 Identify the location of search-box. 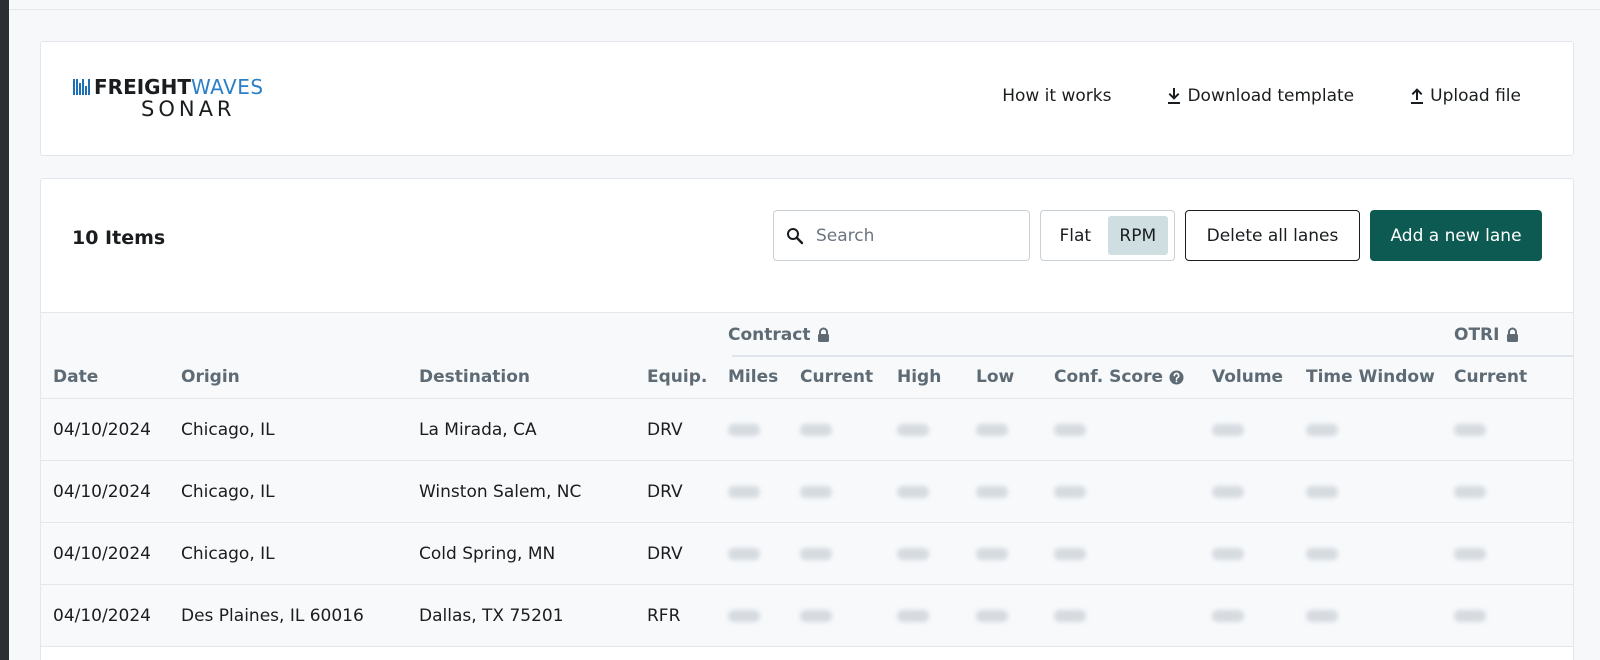
(901, 235).